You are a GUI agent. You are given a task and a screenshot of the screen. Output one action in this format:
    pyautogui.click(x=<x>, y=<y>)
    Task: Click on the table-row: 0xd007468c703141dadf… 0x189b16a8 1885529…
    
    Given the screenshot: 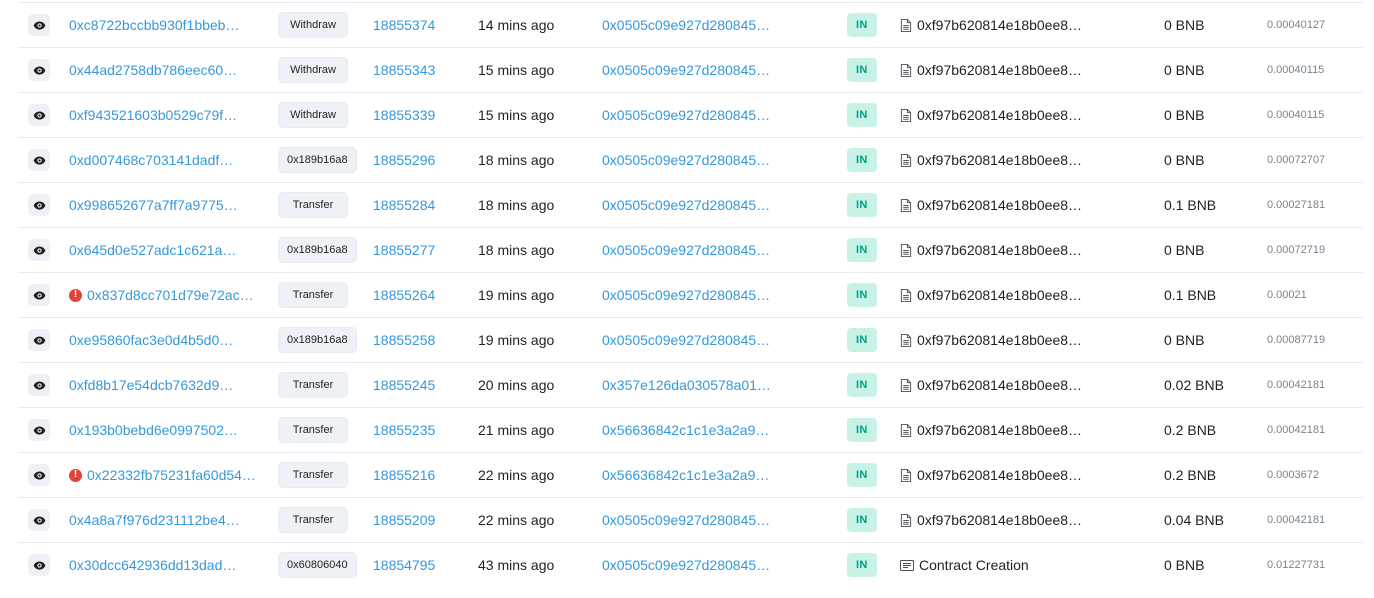 What is the action you would take?
    pyautogui.click(x=690, y=159)
    